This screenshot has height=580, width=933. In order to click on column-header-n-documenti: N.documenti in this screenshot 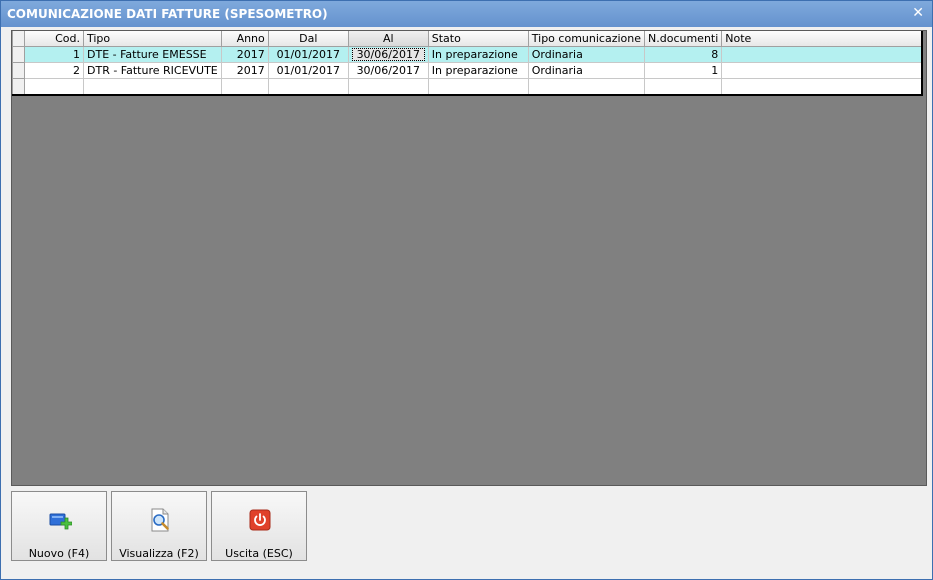, I will do `click(683, 39)`.